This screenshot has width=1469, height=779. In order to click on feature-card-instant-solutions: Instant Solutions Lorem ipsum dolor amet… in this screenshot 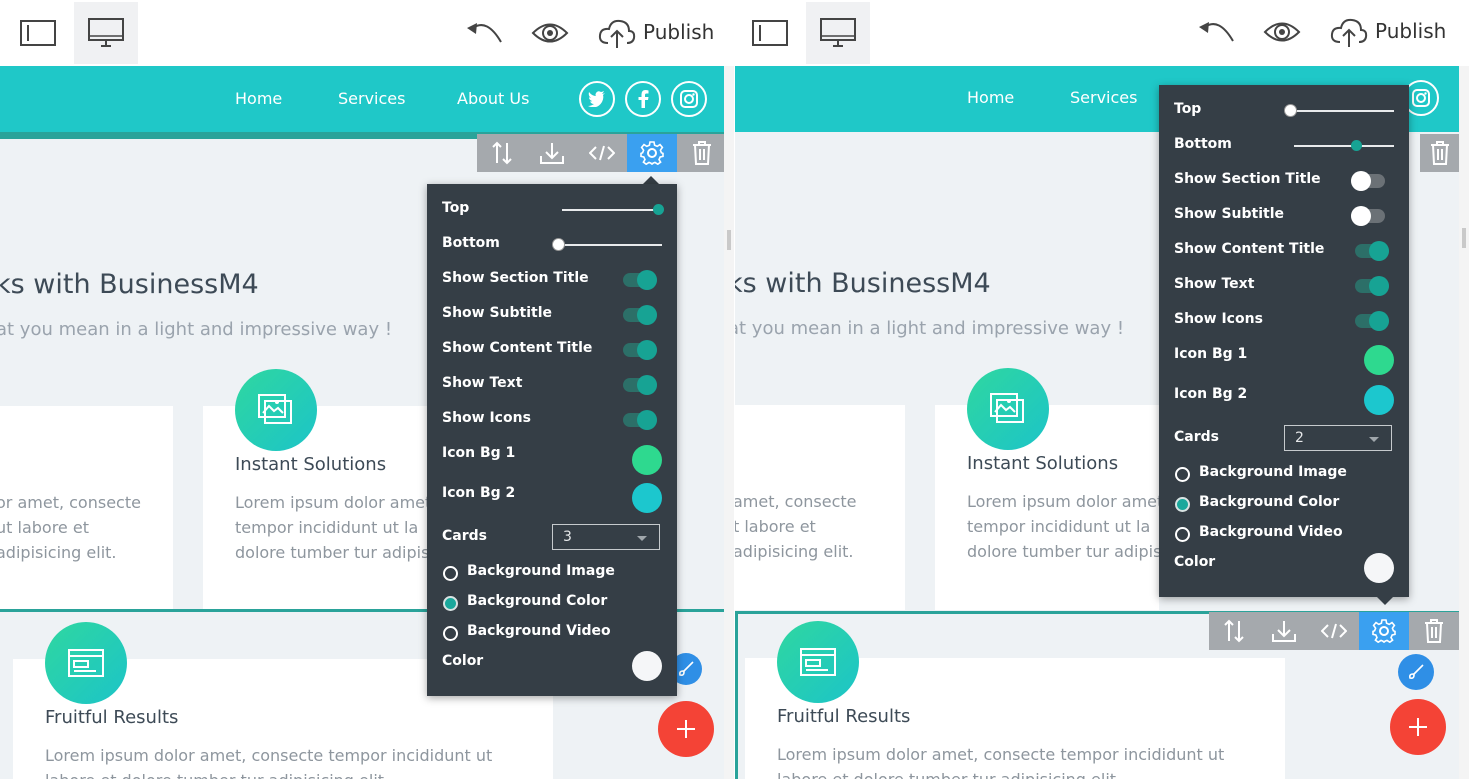, I will do `click(1047, 507)`.